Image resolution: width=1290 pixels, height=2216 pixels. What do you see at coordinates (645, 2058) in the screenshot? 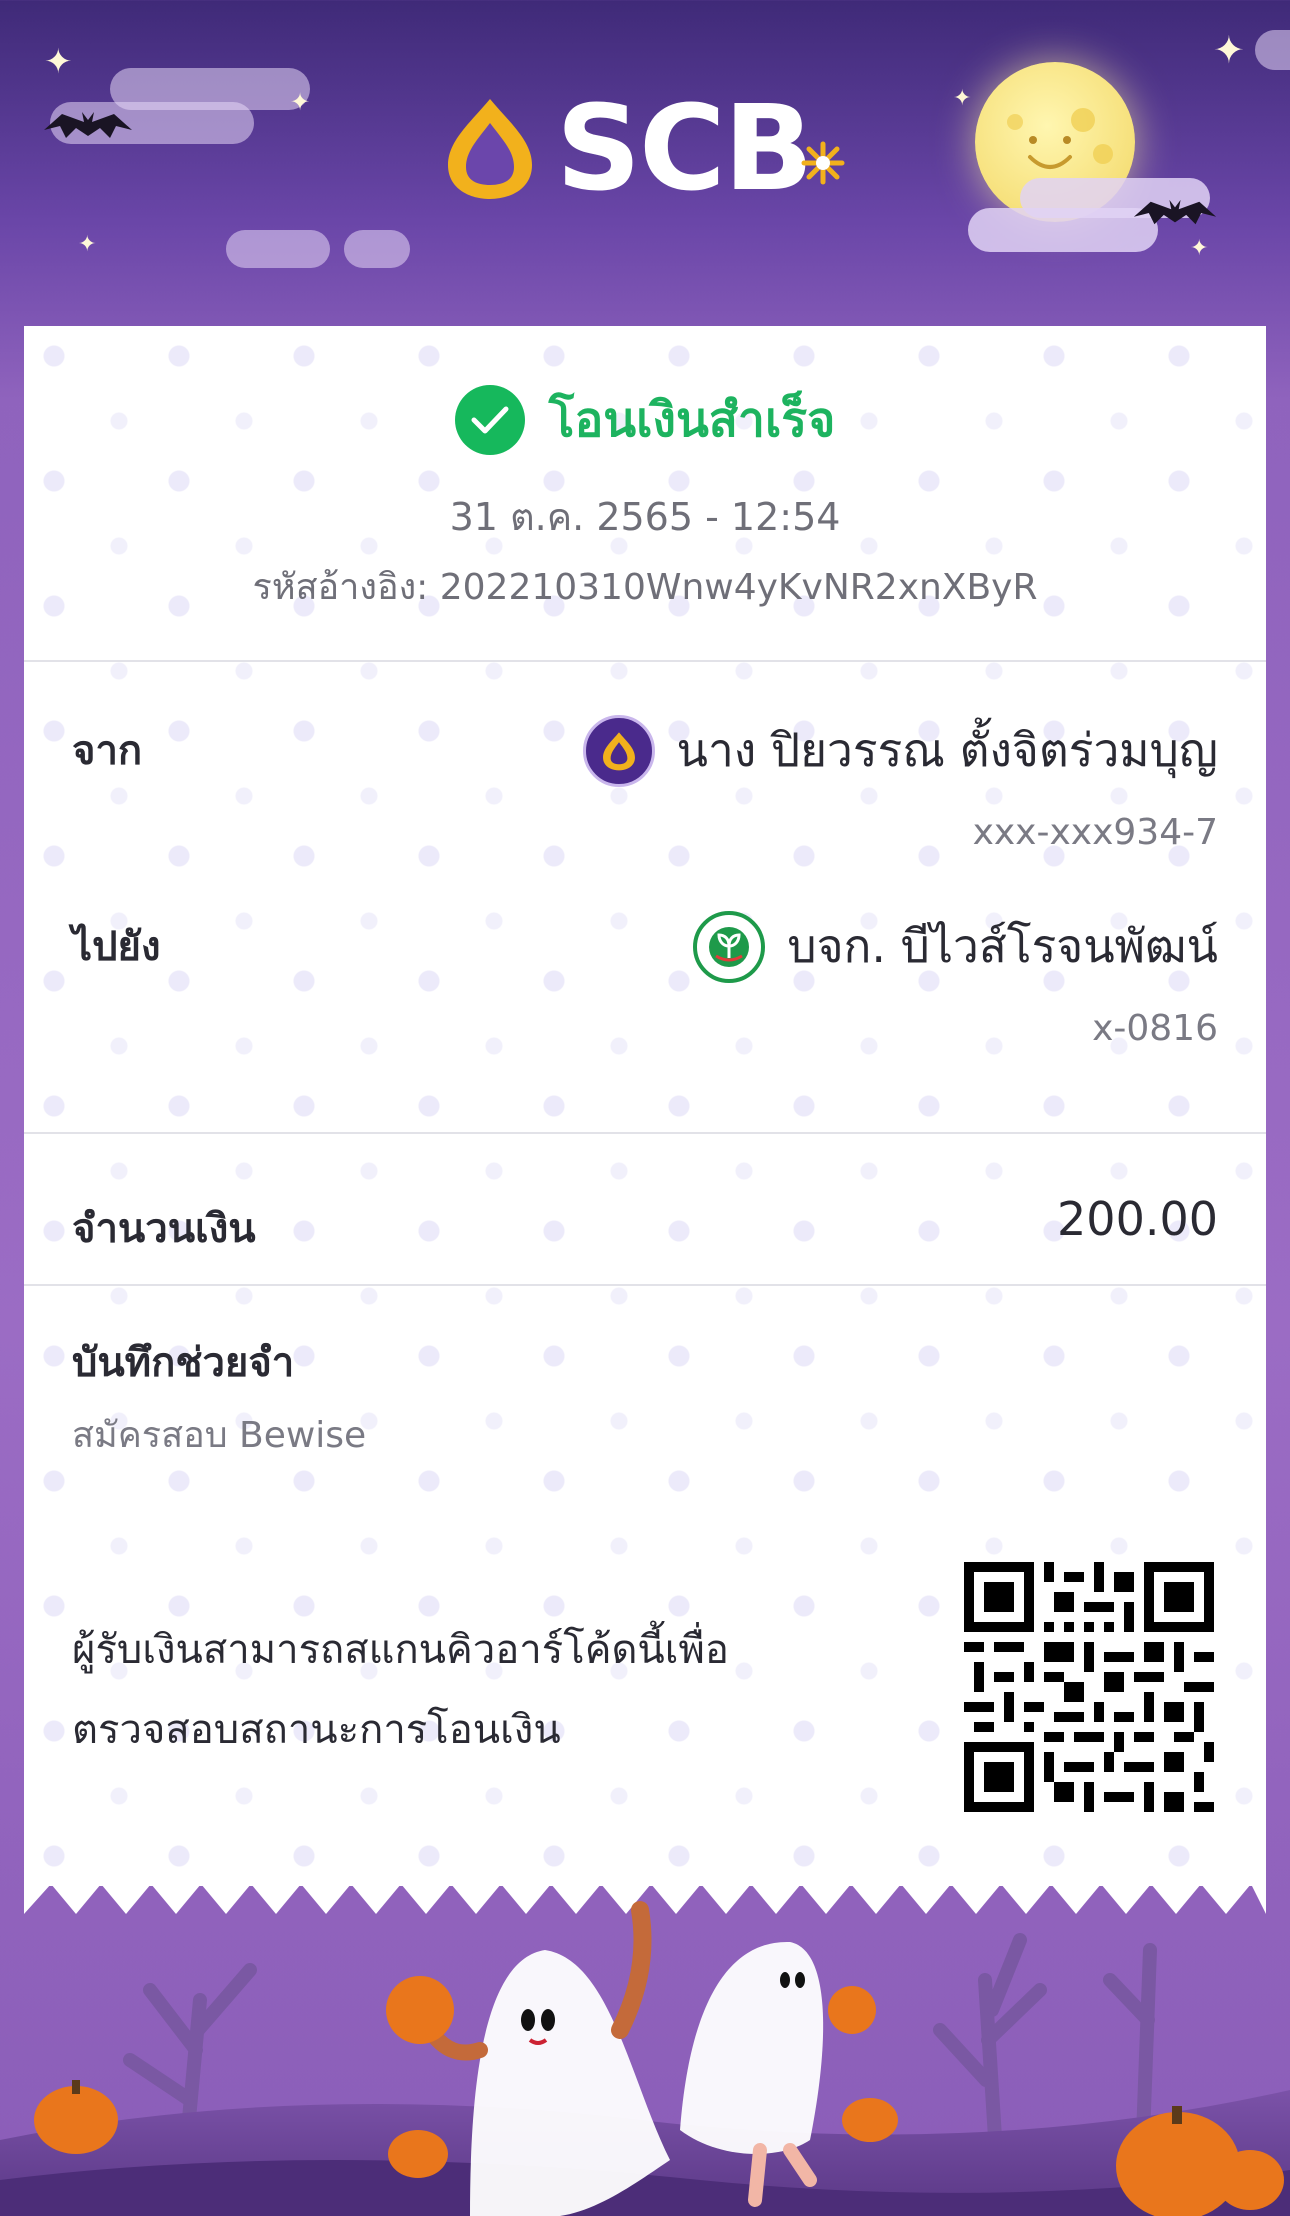
I see `halloween-scene` at bounding box center [645, 2058].